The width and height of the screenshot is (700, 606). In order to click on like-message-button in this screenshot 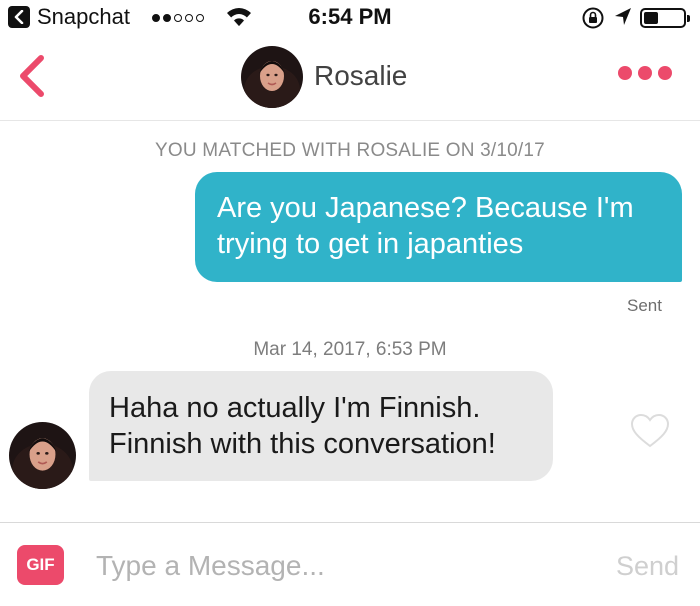, I will do `click(650, 433)`.